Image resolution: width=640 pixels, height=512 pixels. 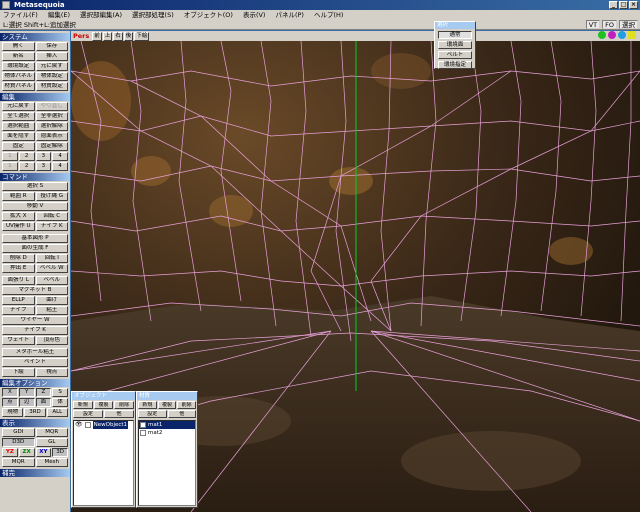 What do you see at coordinates (35, 412) in the screenshot?
I see `3rd-button: 3RD` at bounding box center [35, 412].